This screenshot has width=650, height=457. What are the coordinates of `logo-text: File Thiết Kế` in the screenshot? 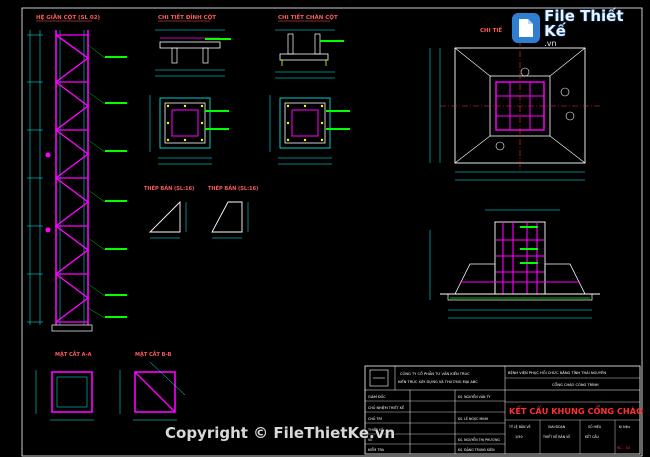 It's located at (584, 23).